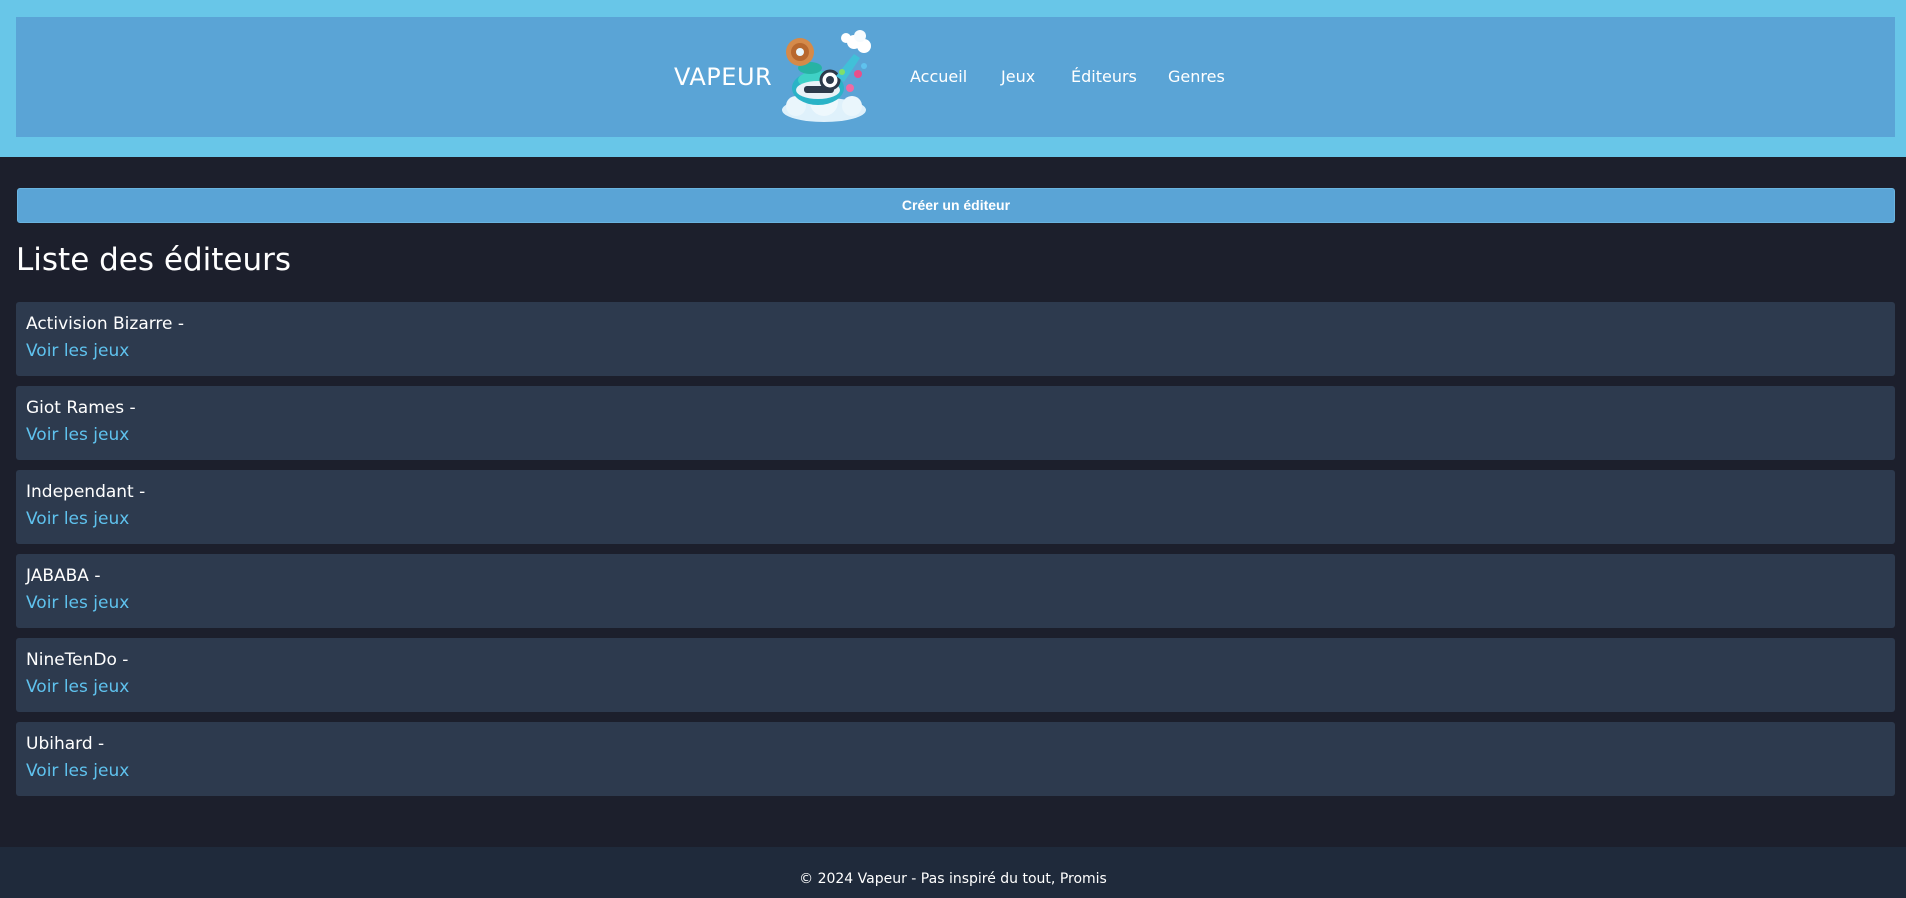 The height and width of the screenshot is (898, 1906). I want to click on publisher-card: NineTenDo - Voir les jeux, so click(955, 675).